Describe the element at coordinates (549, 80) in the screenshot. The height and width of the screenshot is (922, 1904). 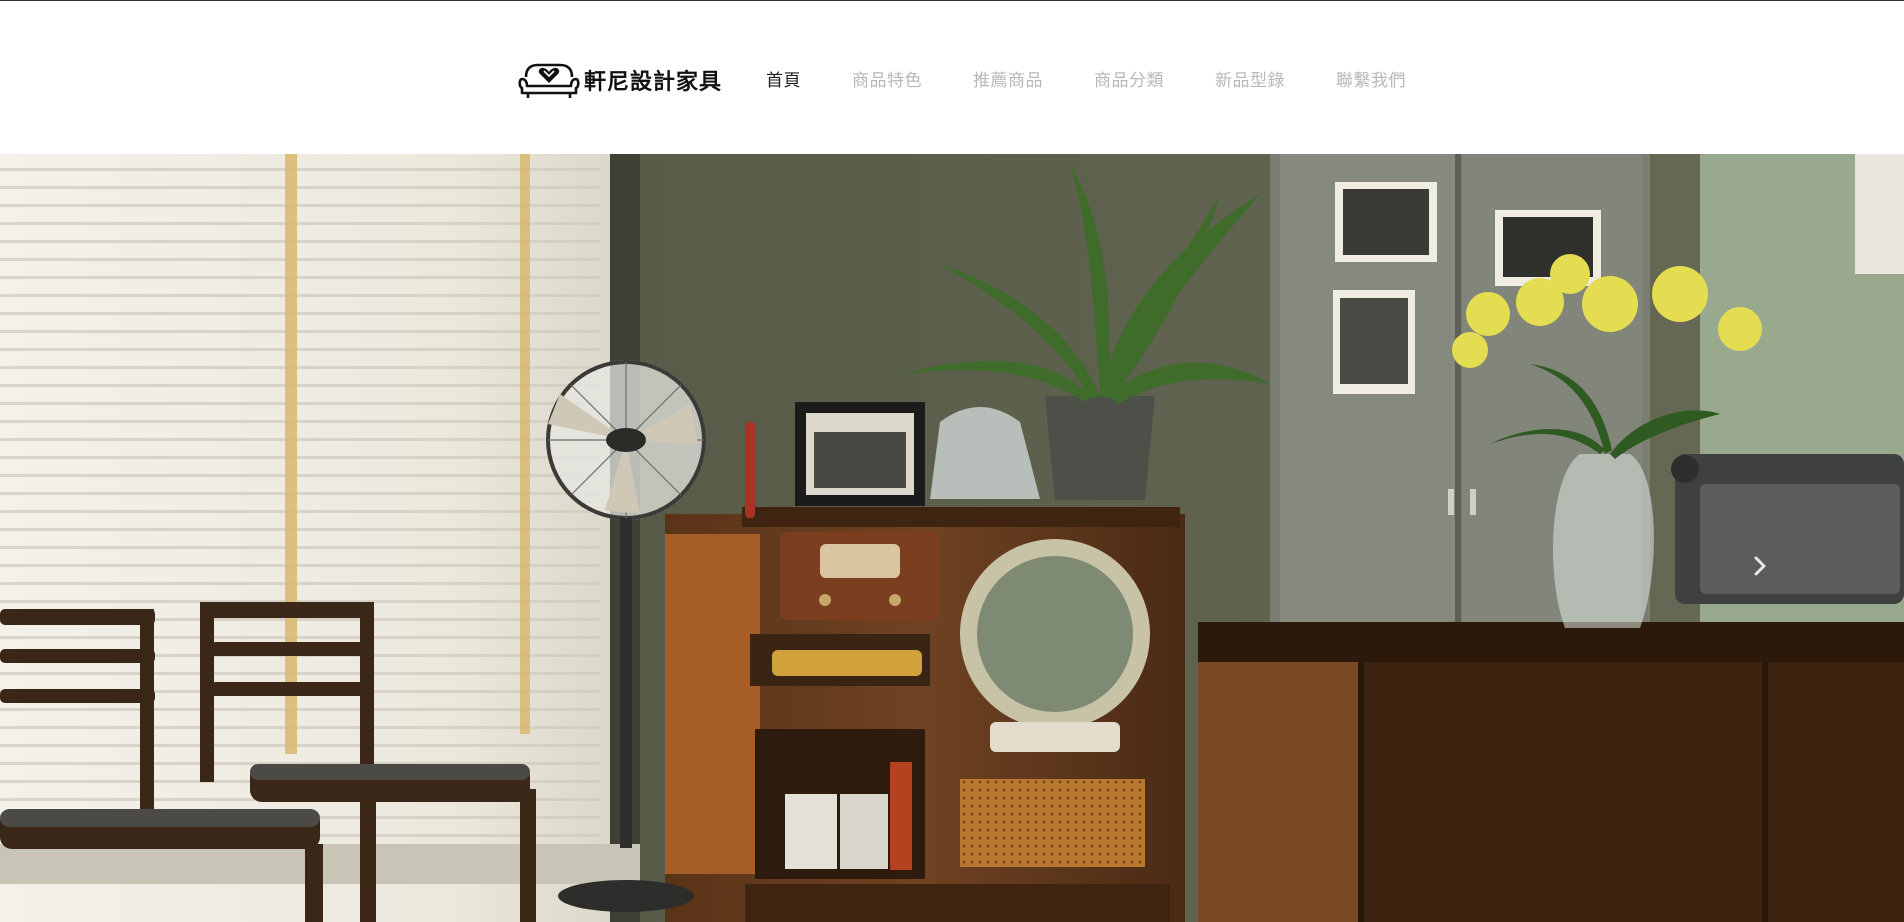
I see `sofa-heart-logo-icon` at that location.